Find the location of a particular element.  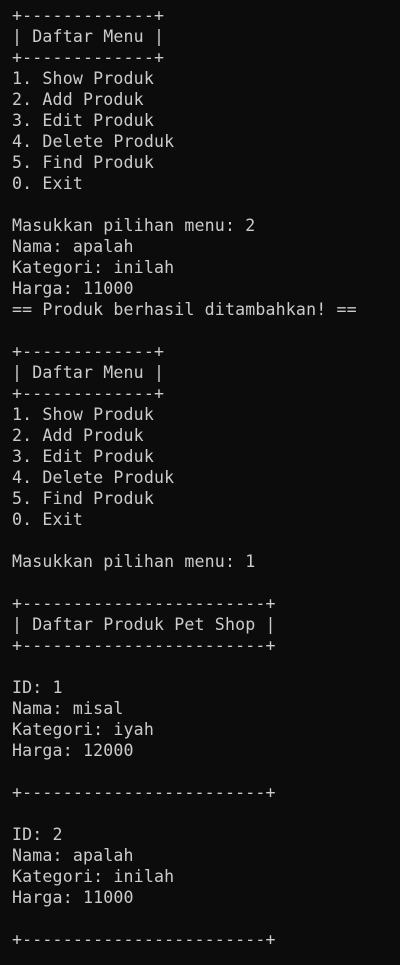

terminal-line: Nama: misal is located at coordinates (68, 708).